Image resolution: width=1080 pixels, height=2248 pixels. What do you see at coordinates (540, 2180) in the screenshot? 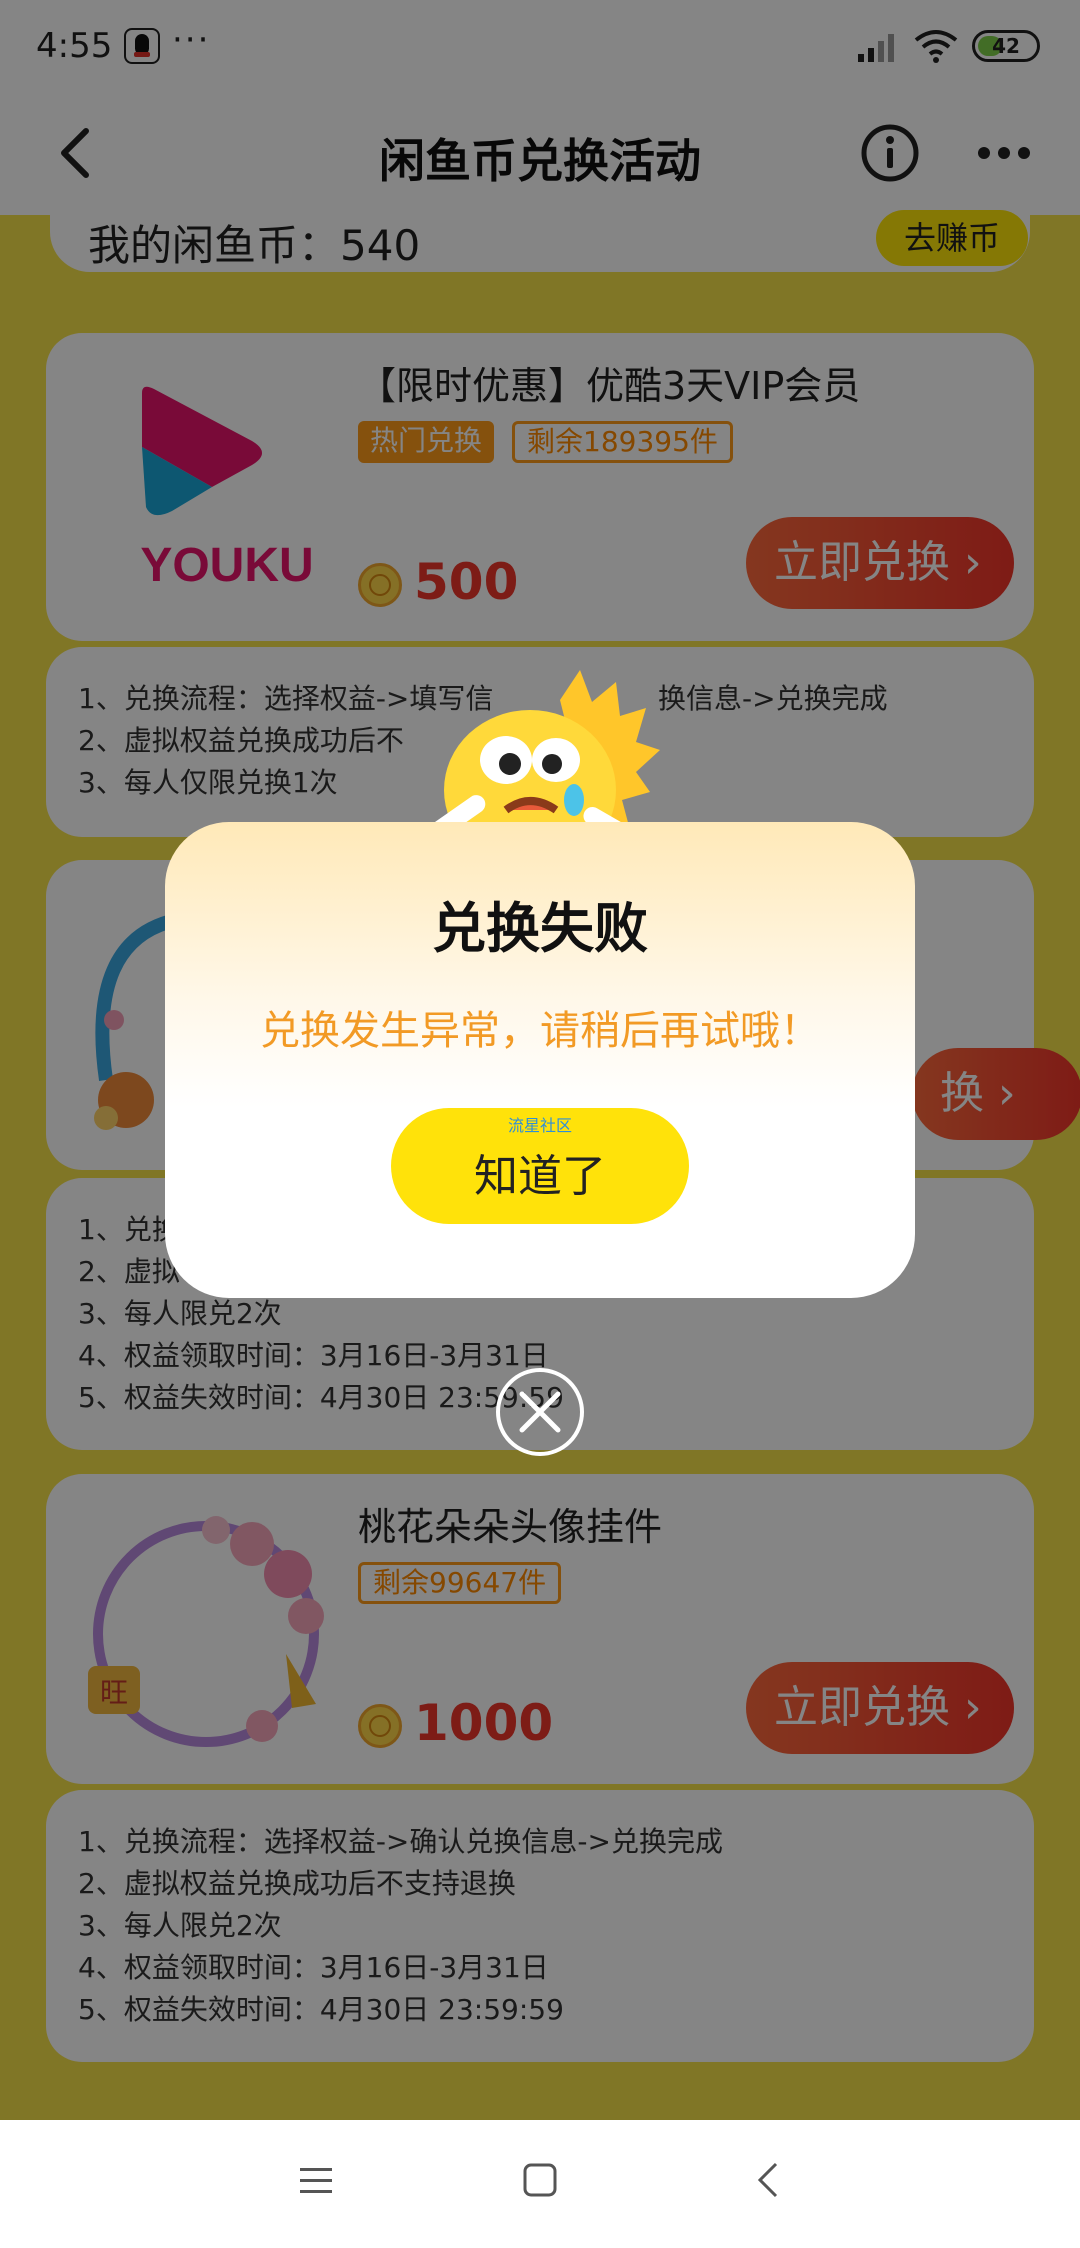
I see `home-icon` at bounding box center [540, 2180].